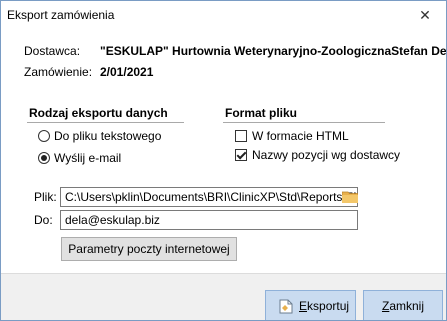  What do you see at coordinates (241, 155) in the screenshot?
I see `checkbox-supplier-names` at bounding box center [241, 155].